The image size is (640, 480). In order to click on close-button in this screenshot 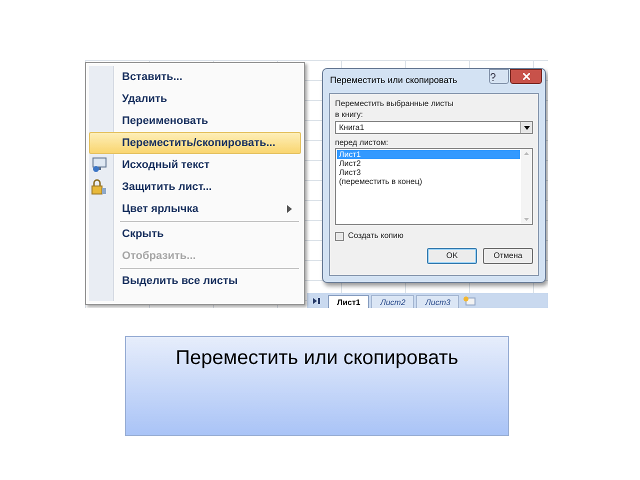, I will do `click(526, 76)`.